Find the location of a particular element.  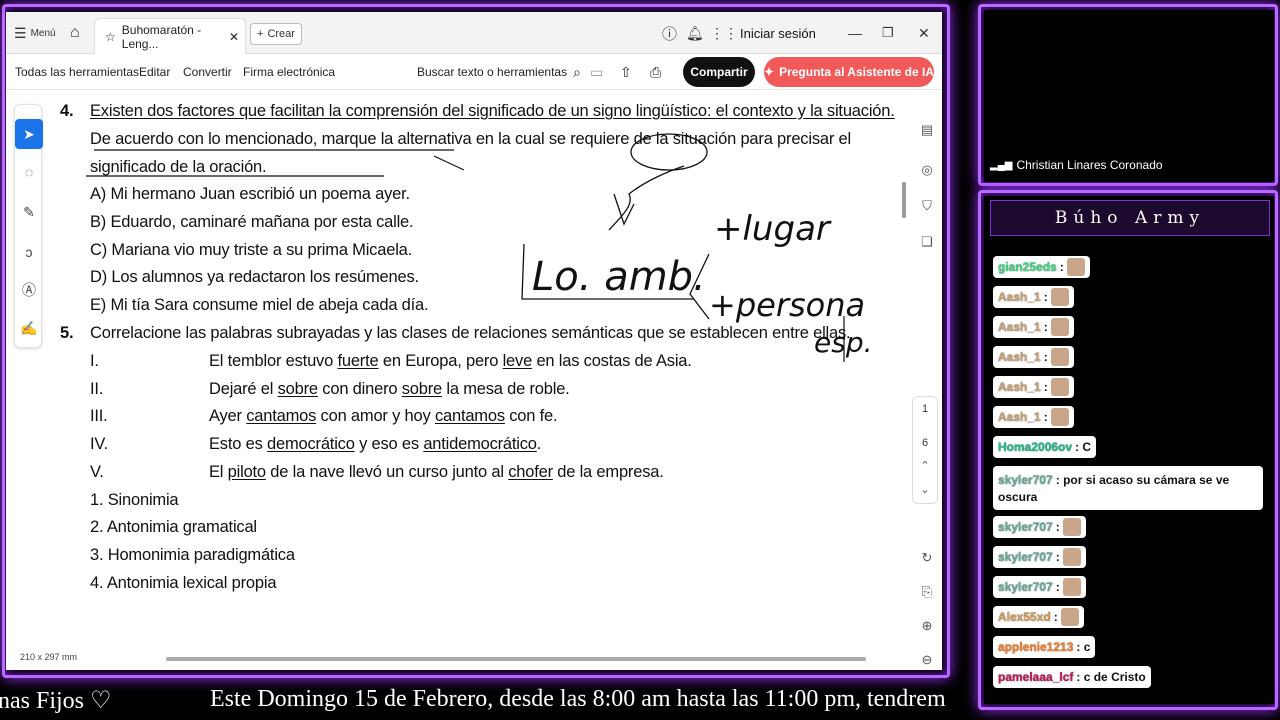

chat-message-row: gian25eds: is located at coordinates (1041, 267).